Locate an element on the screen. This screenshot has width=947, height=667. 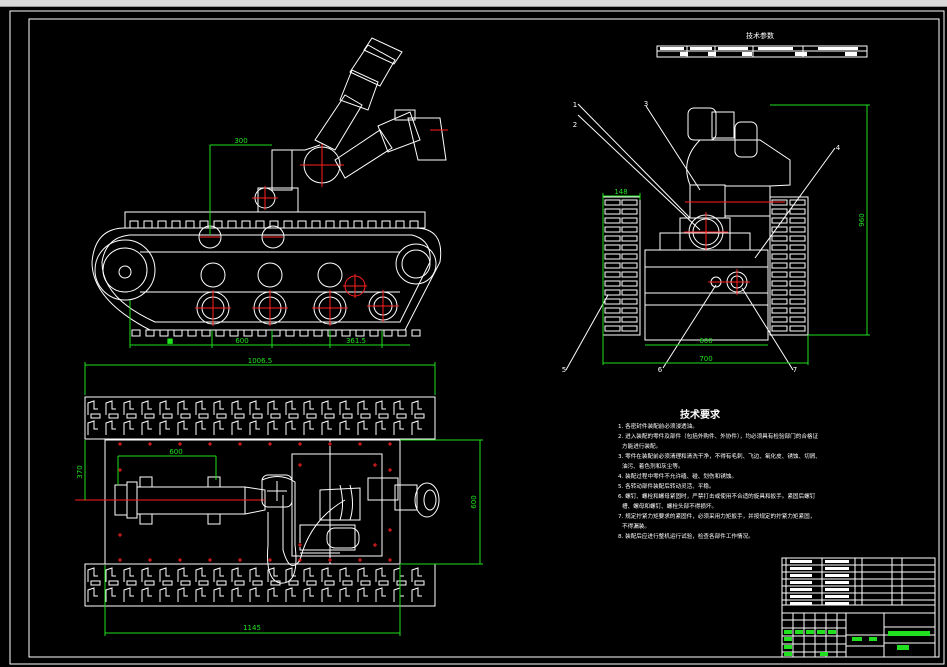
dim-front-height: 960 is located at coordinates (862, 219).